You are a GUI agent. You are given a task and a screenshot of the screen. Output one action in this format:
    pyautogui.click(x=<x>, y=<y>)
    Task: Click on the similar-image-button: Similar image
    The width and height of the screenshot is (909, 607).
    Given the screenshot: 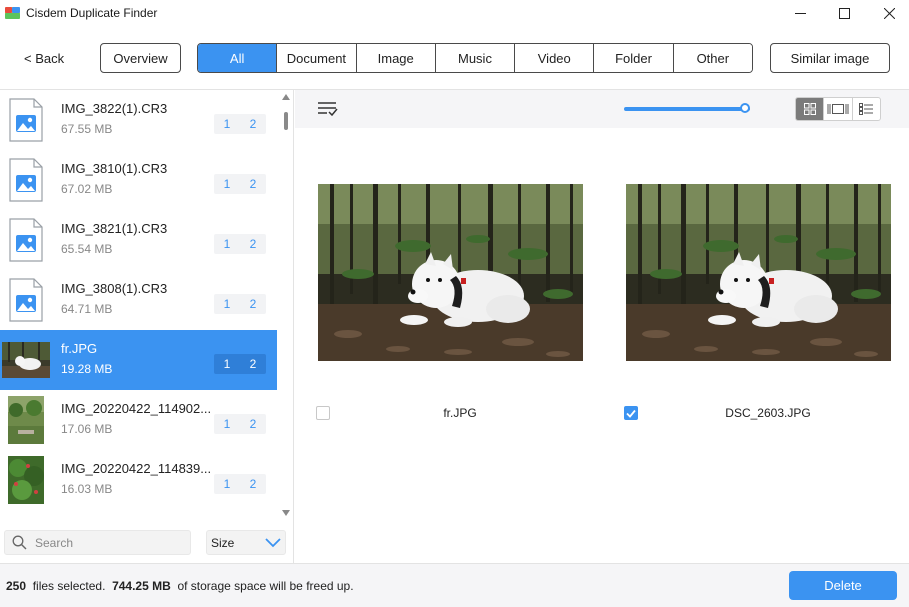 What is the action you would take?
    pyautogui.click(x=830, y=58)
    